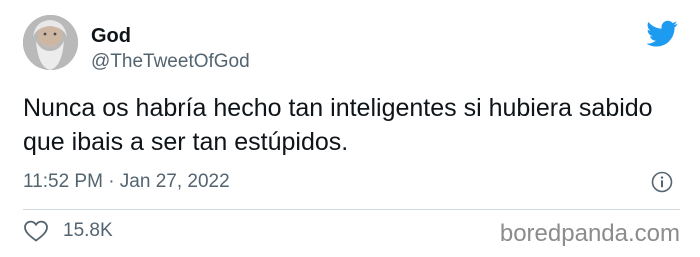 The image size is (700, 257). Describe the element at coordinates (126, 182) in the screenshot. I see `tweet-timestamp: 11:52 PM · Jan 27, 2022` at that location.